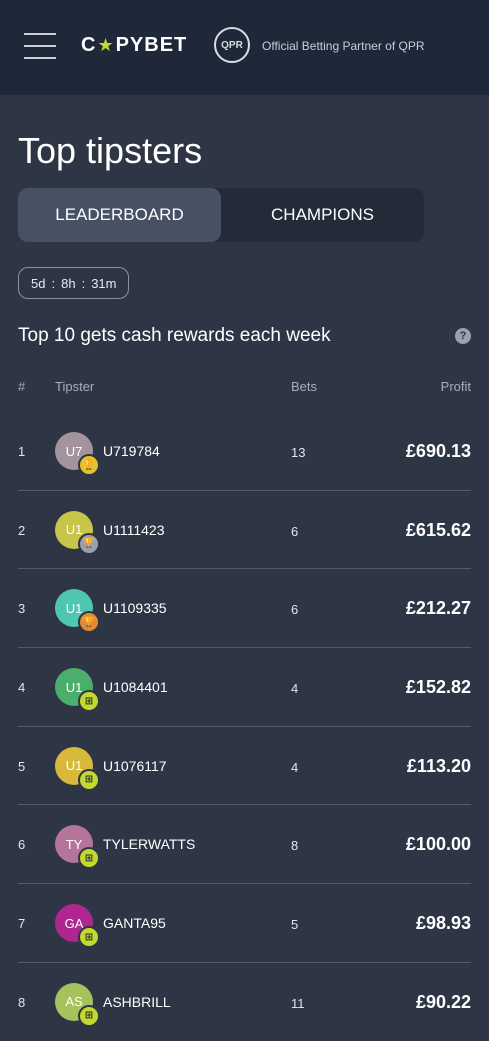 The height and width of the screenshot is (1041, 489). What do you see at coordinates (137, 1002) in the screenshot?
I see `tipster-name: ASHBRILL` at bounding box center [137, 1002].